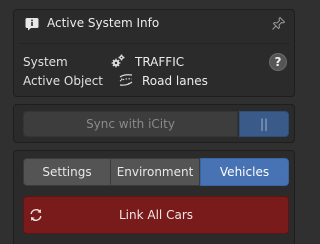 The image size is (320, 244). I want to click on header-divider, so click(154, 43).